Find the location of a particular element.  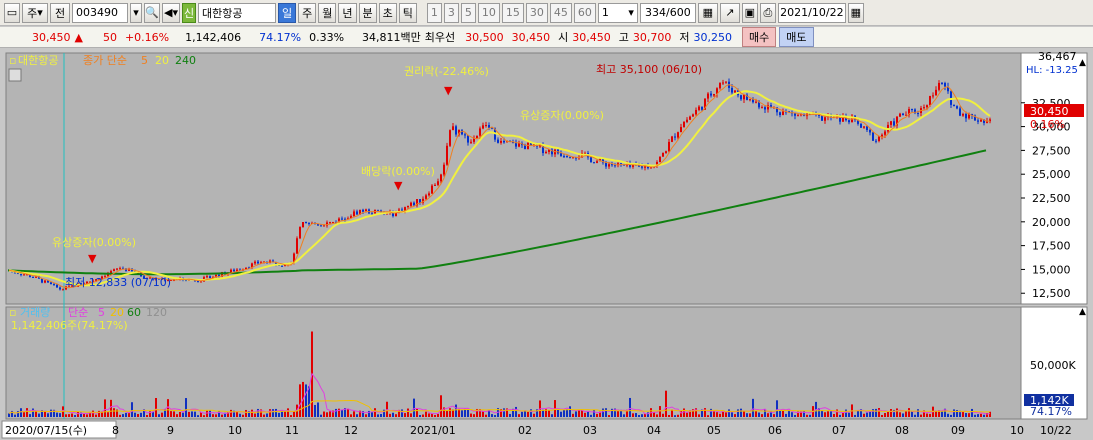

interval-10: 10 is located at coordinates (488, 12).